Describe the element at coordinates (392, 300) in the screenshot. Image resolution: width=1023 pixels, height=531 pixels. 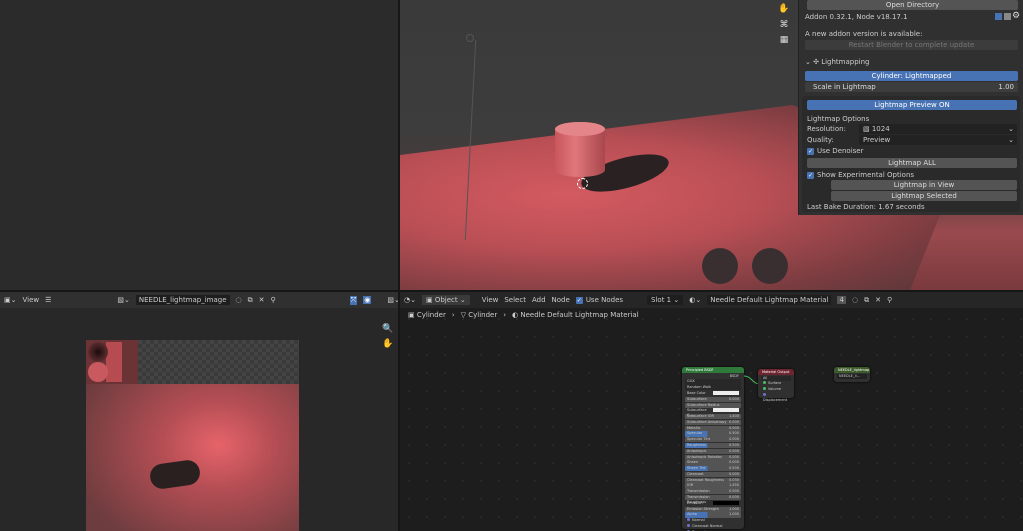
I see `display-icon: ▧⌄` at that location.